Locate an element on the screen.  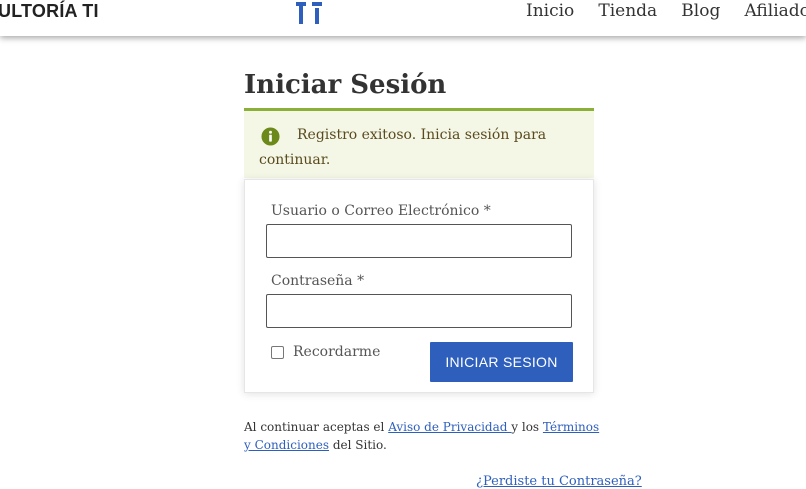
ti-logo-icon is located at coordinates (309, 13).